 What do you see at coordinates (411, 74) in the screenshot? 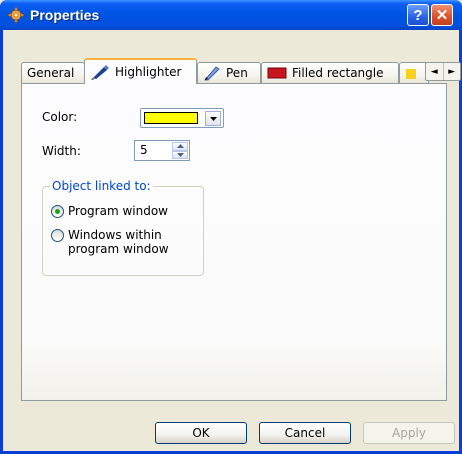
I see `yellow-highlight-icon` at bounding box center [411, 74].